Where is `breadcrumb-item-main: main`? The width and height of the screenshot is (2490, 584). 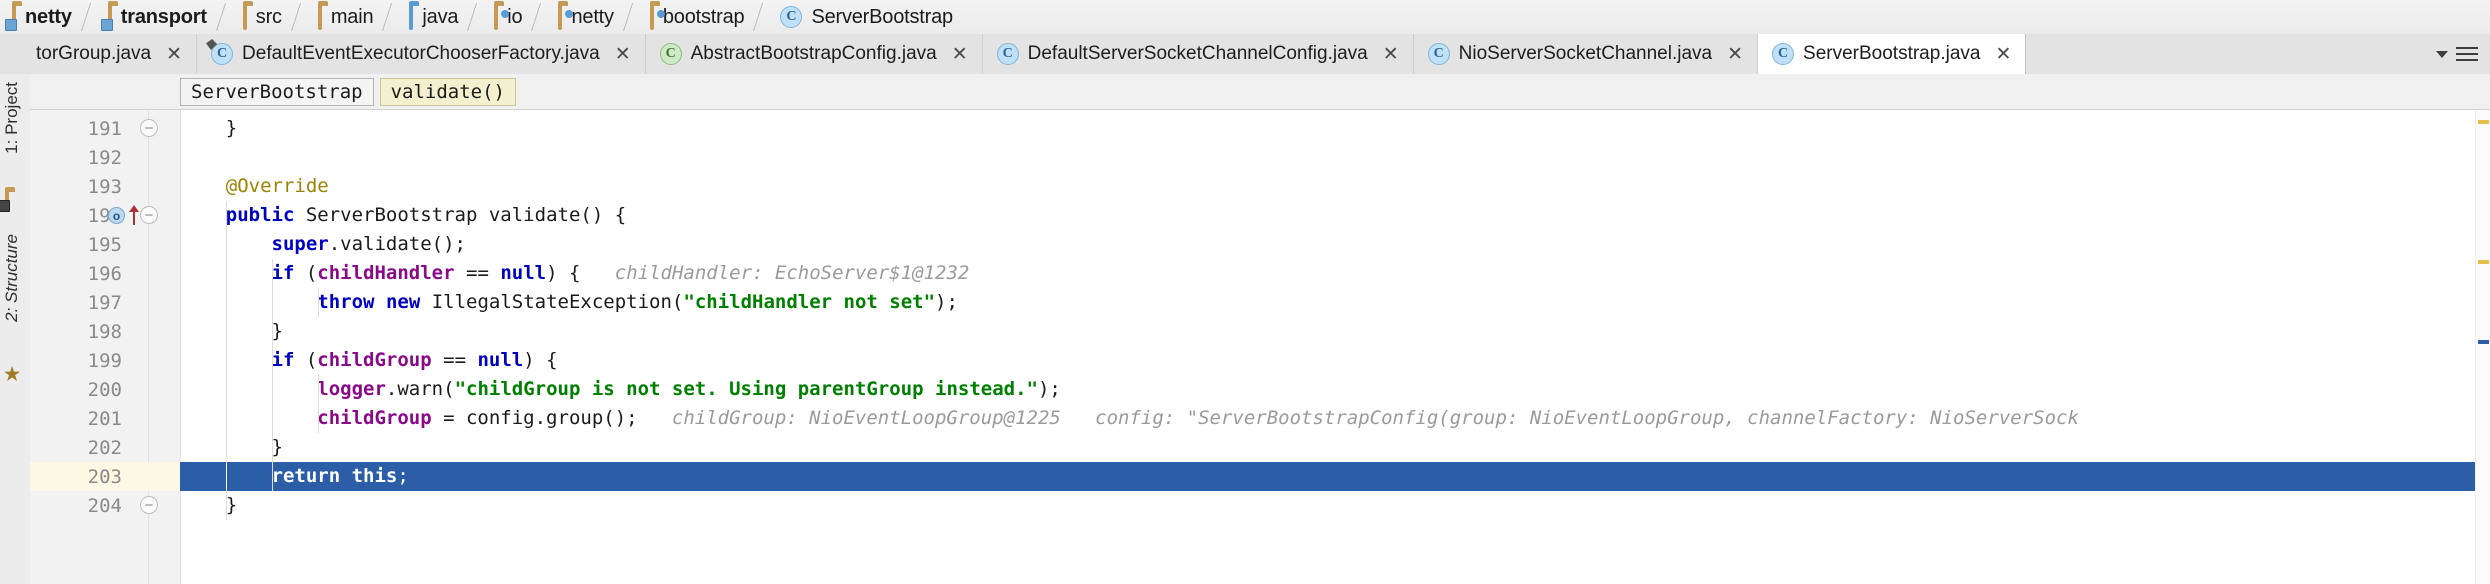 breadcrumb-item-main: main is located at coordinates (343, 17).